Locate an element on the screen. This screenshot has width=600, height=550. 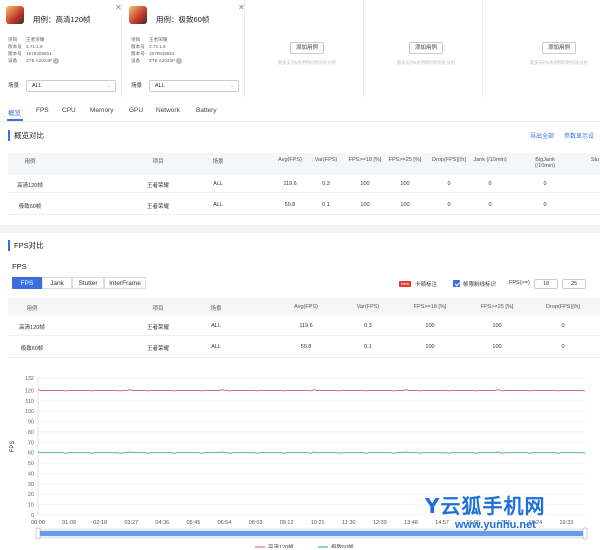
tab-memory: Memory is located at coordinates (101, 110).